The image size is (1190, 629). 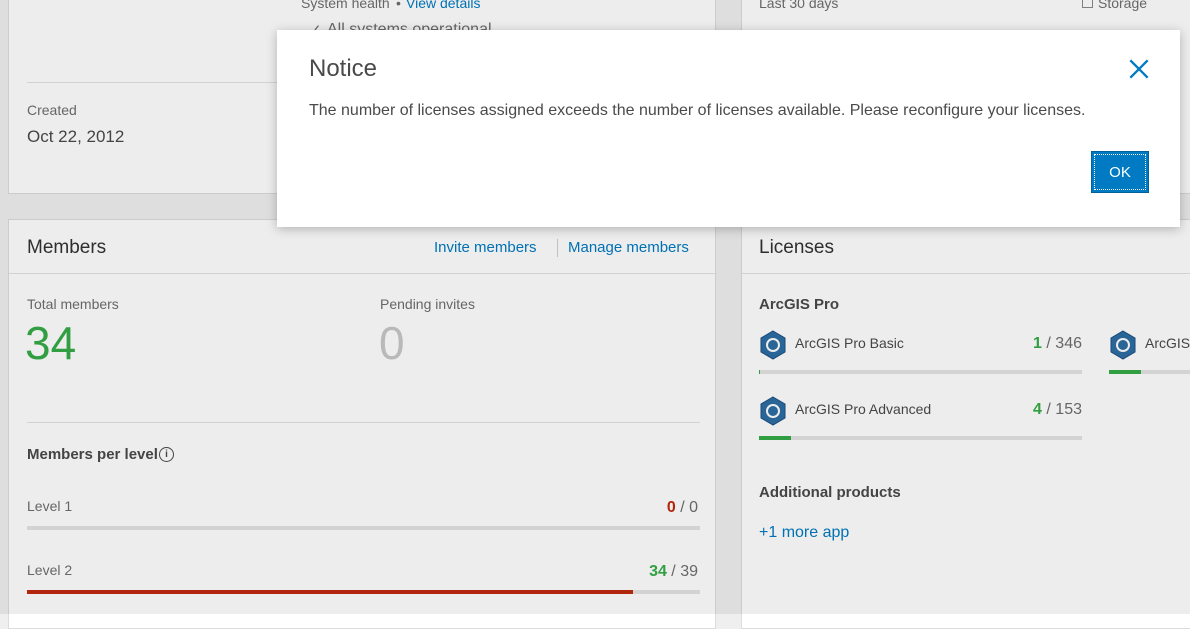 I want to click on level-1-ratio: 0 / 0, so click(x=682, y=508).